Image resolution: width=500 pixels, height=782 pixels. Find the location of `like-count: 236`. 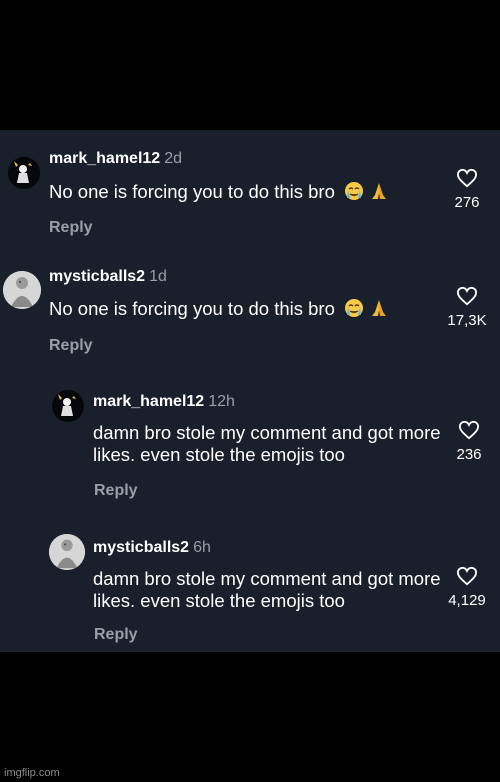

like-count: 236 is located at coordinates (469, 454).